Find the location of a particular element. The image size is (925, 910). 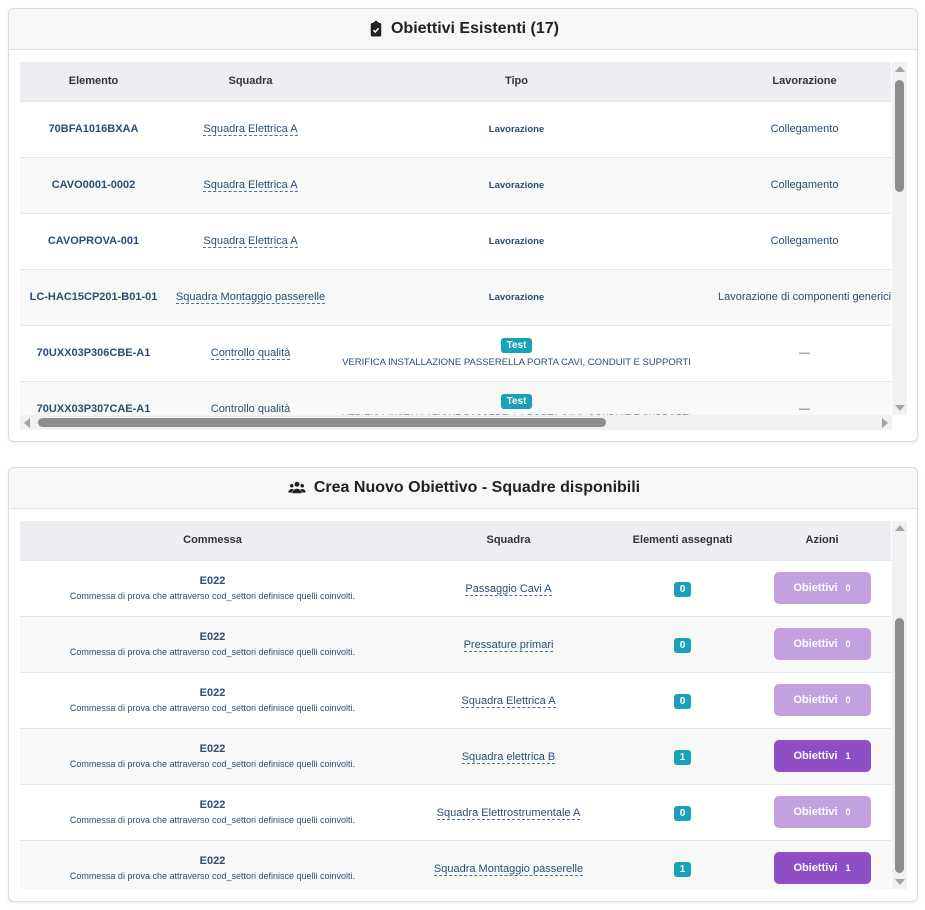

squadra-link: Pressature primari is located at coordinates (508, 645).